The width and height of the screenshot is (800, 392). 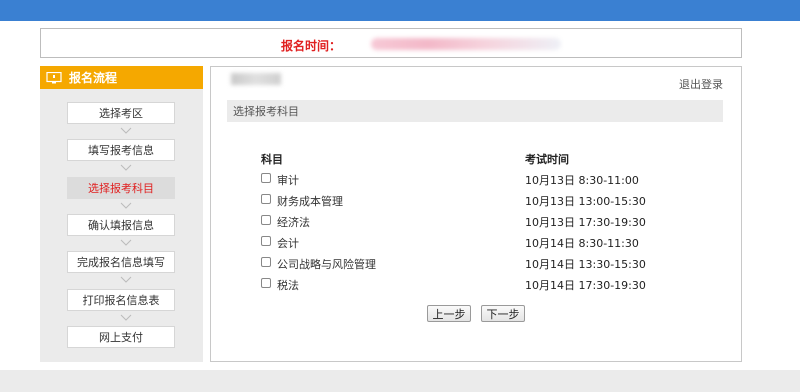 What do you see at coordinates (121, 150) in the screenshot?
I see `step-fill-info: 填写报考信息` at bounding box center [121, 150].